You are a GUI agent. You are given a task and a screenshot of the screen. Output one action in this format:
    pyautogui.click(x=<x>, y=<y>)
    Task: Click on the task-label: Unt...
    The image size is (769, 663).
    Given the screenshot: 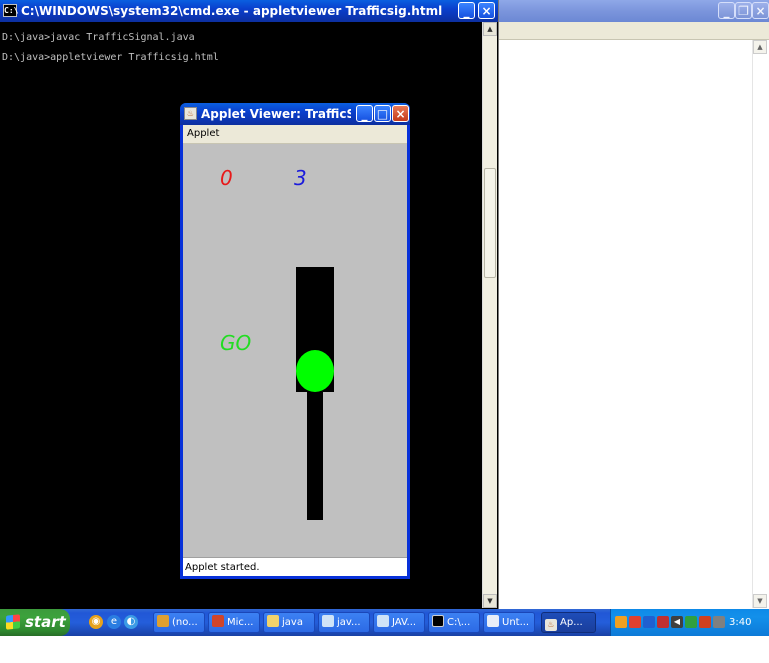 What is the action you would take?
    pyautogui.click(x=516, y=622)
    